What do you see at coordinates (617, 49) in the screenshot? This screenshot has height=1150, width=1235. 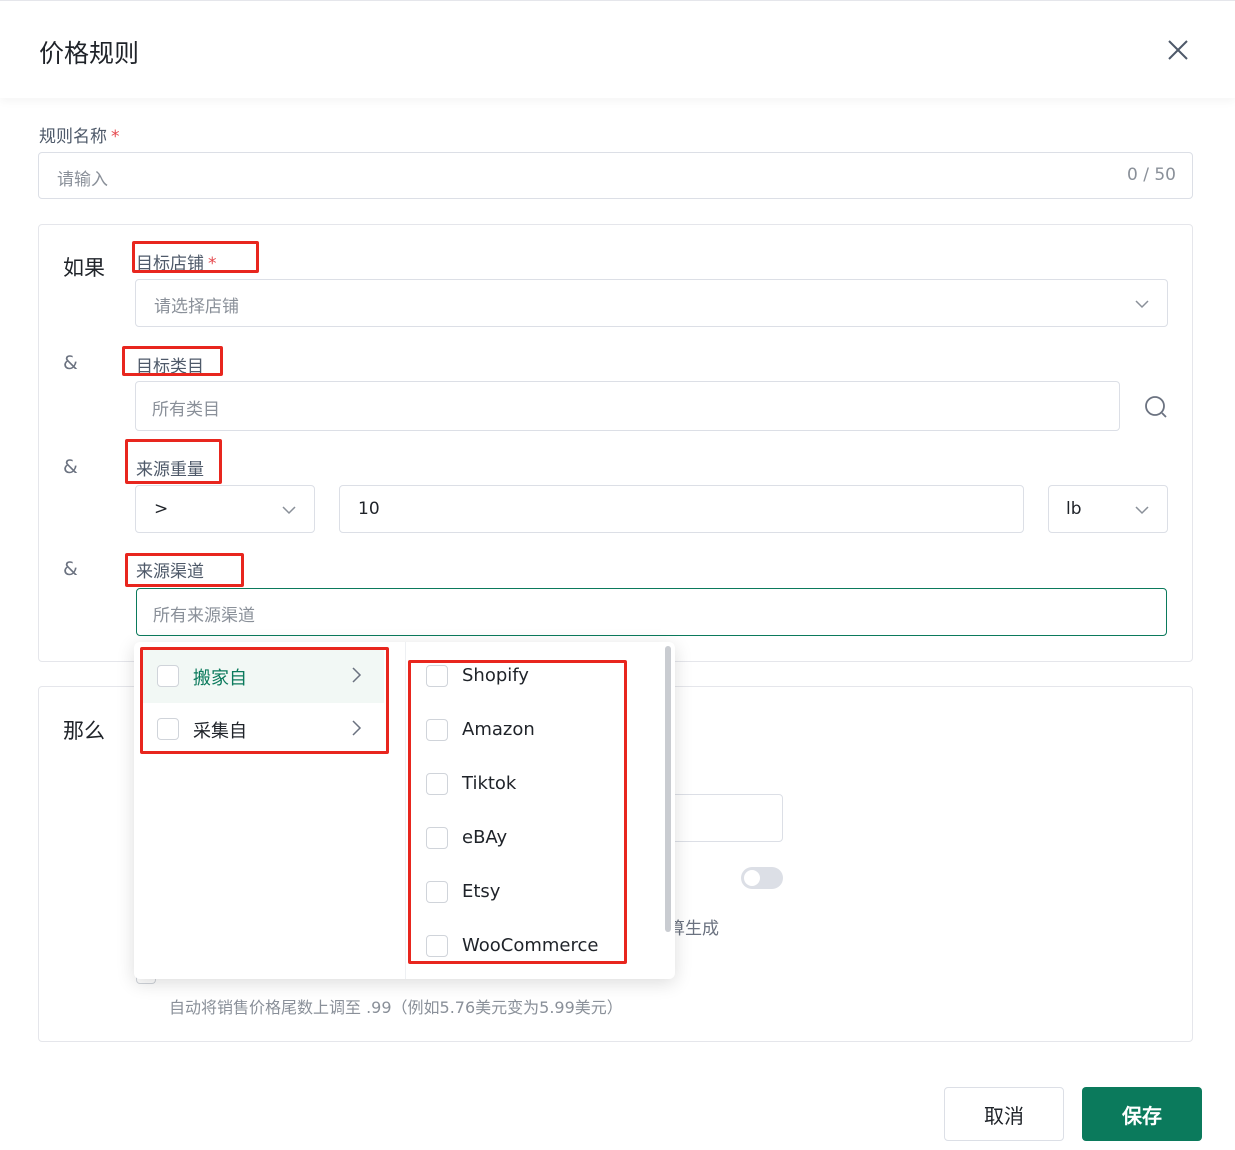 I see `dialog-header` at bounding box center [617, 49].